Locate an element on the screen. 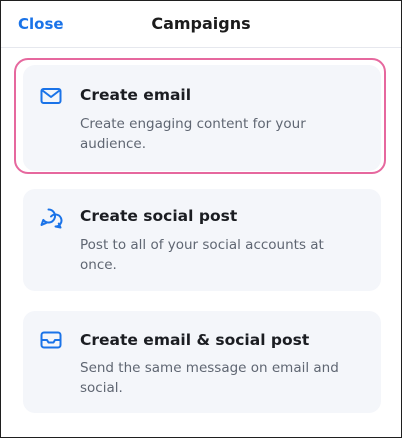 Image resolution: width=402 pixels, height=438 pixels. option-title: Create email & social post is located at coordinates (195, 340).